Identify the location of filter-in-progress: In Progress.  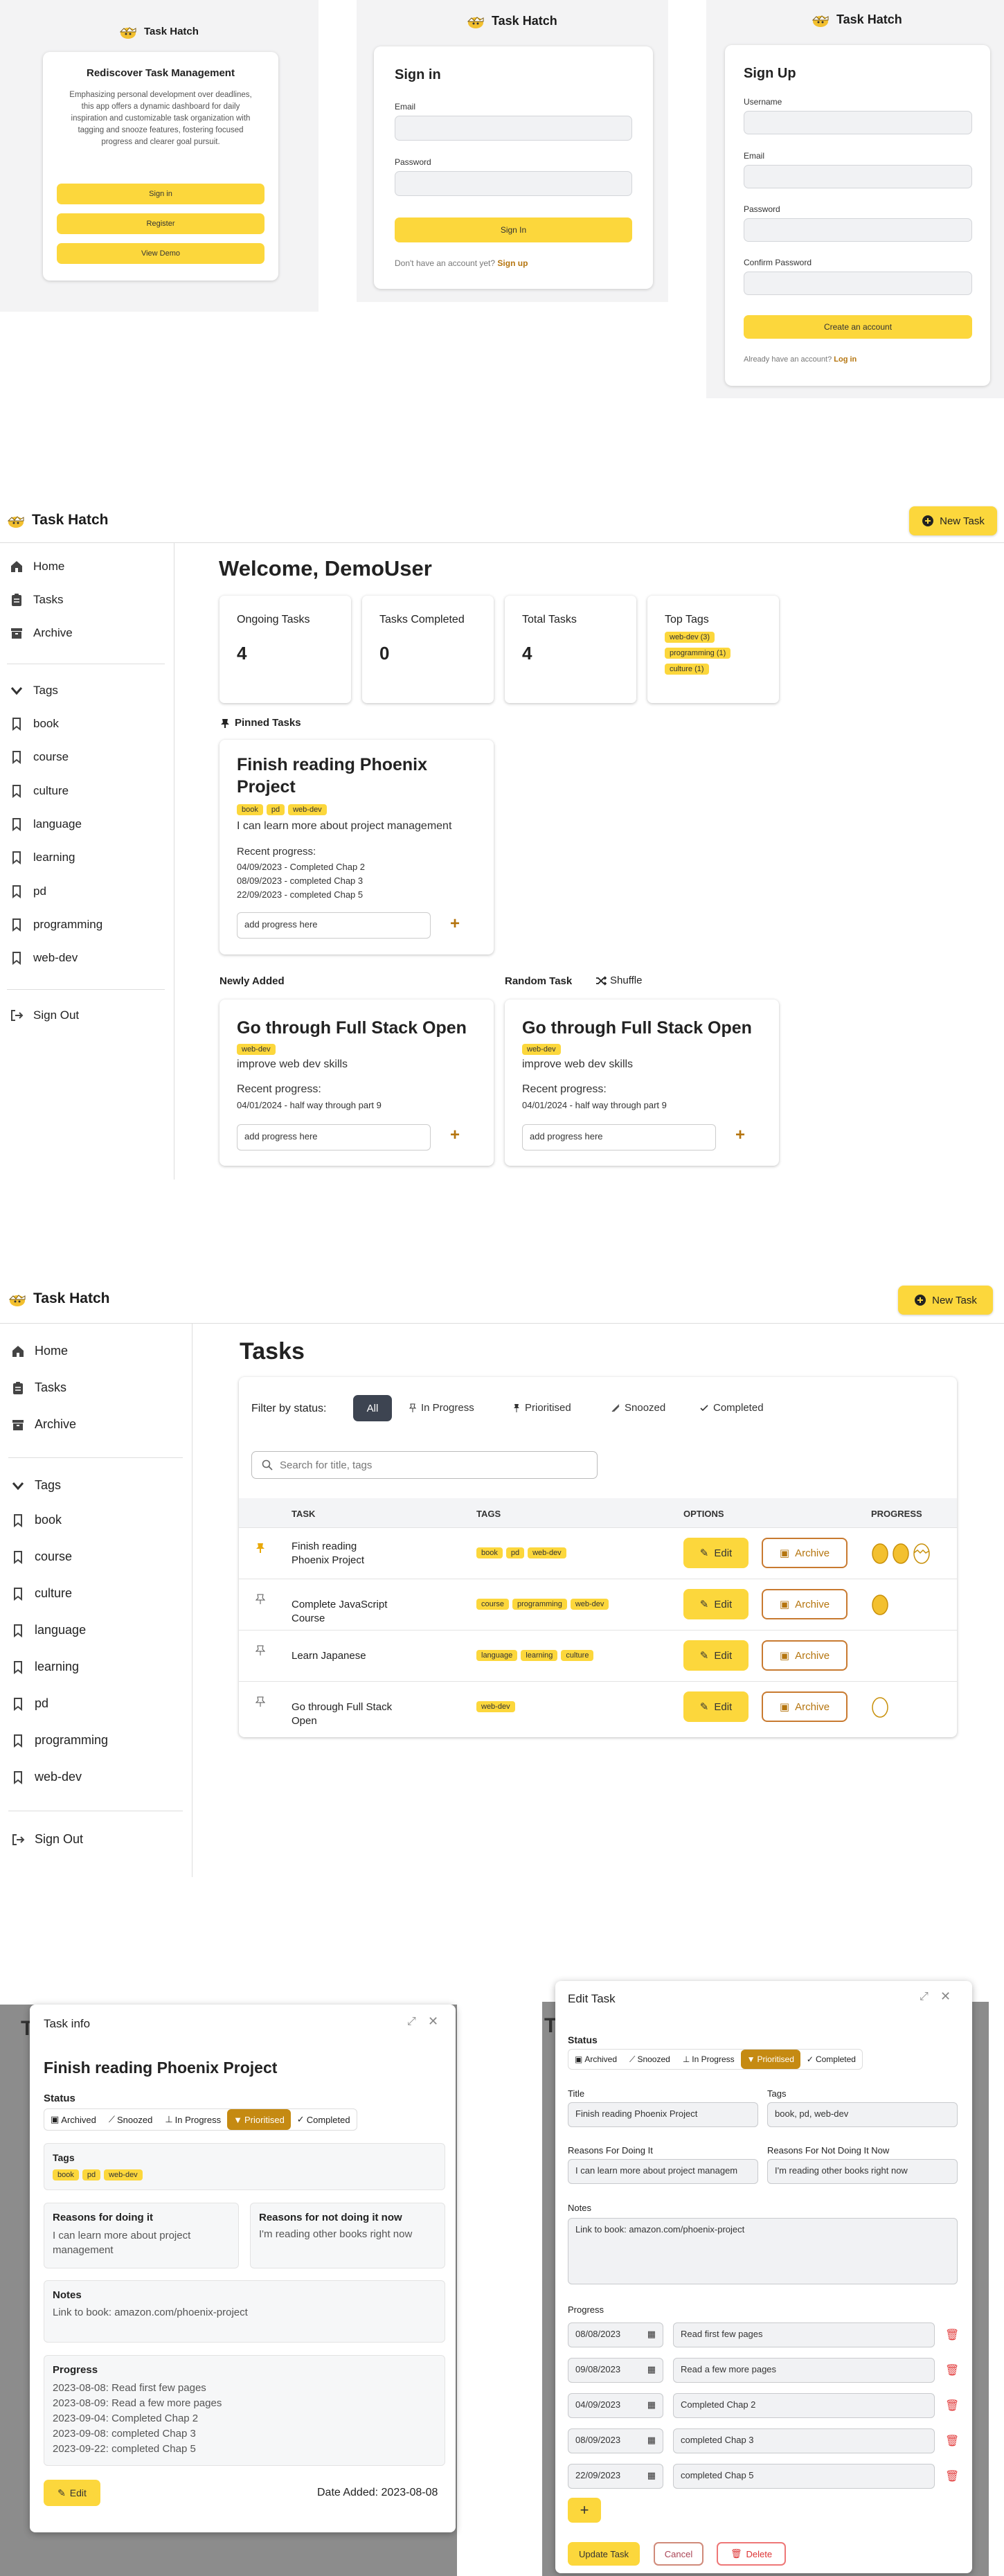
(442, 1408).